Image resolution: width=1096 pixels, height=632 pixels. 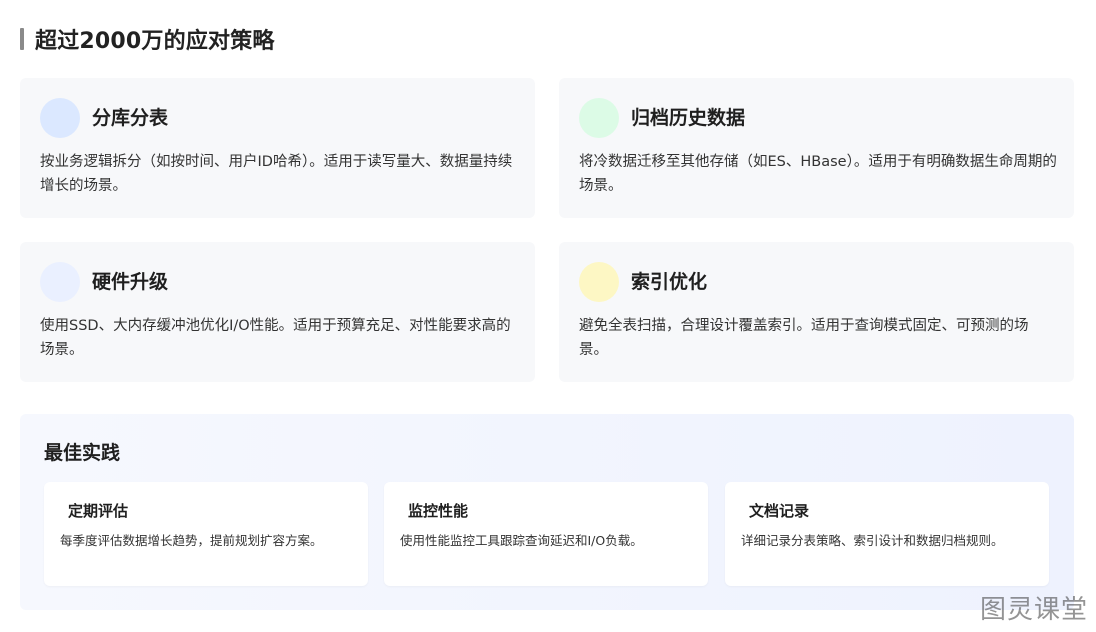 I want to click on practice-card-monitor: 监控性能 使用性能监控工具跟踪查询延迟和I/O负载。, so click(x=546, y=534).